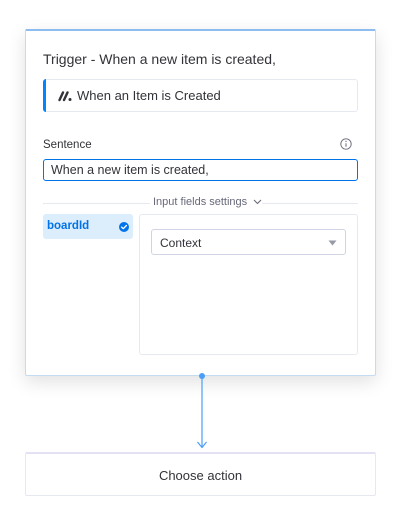 The width and height of the screenshot is (400, 523). I want to click on divider-left, so click(96, 203).